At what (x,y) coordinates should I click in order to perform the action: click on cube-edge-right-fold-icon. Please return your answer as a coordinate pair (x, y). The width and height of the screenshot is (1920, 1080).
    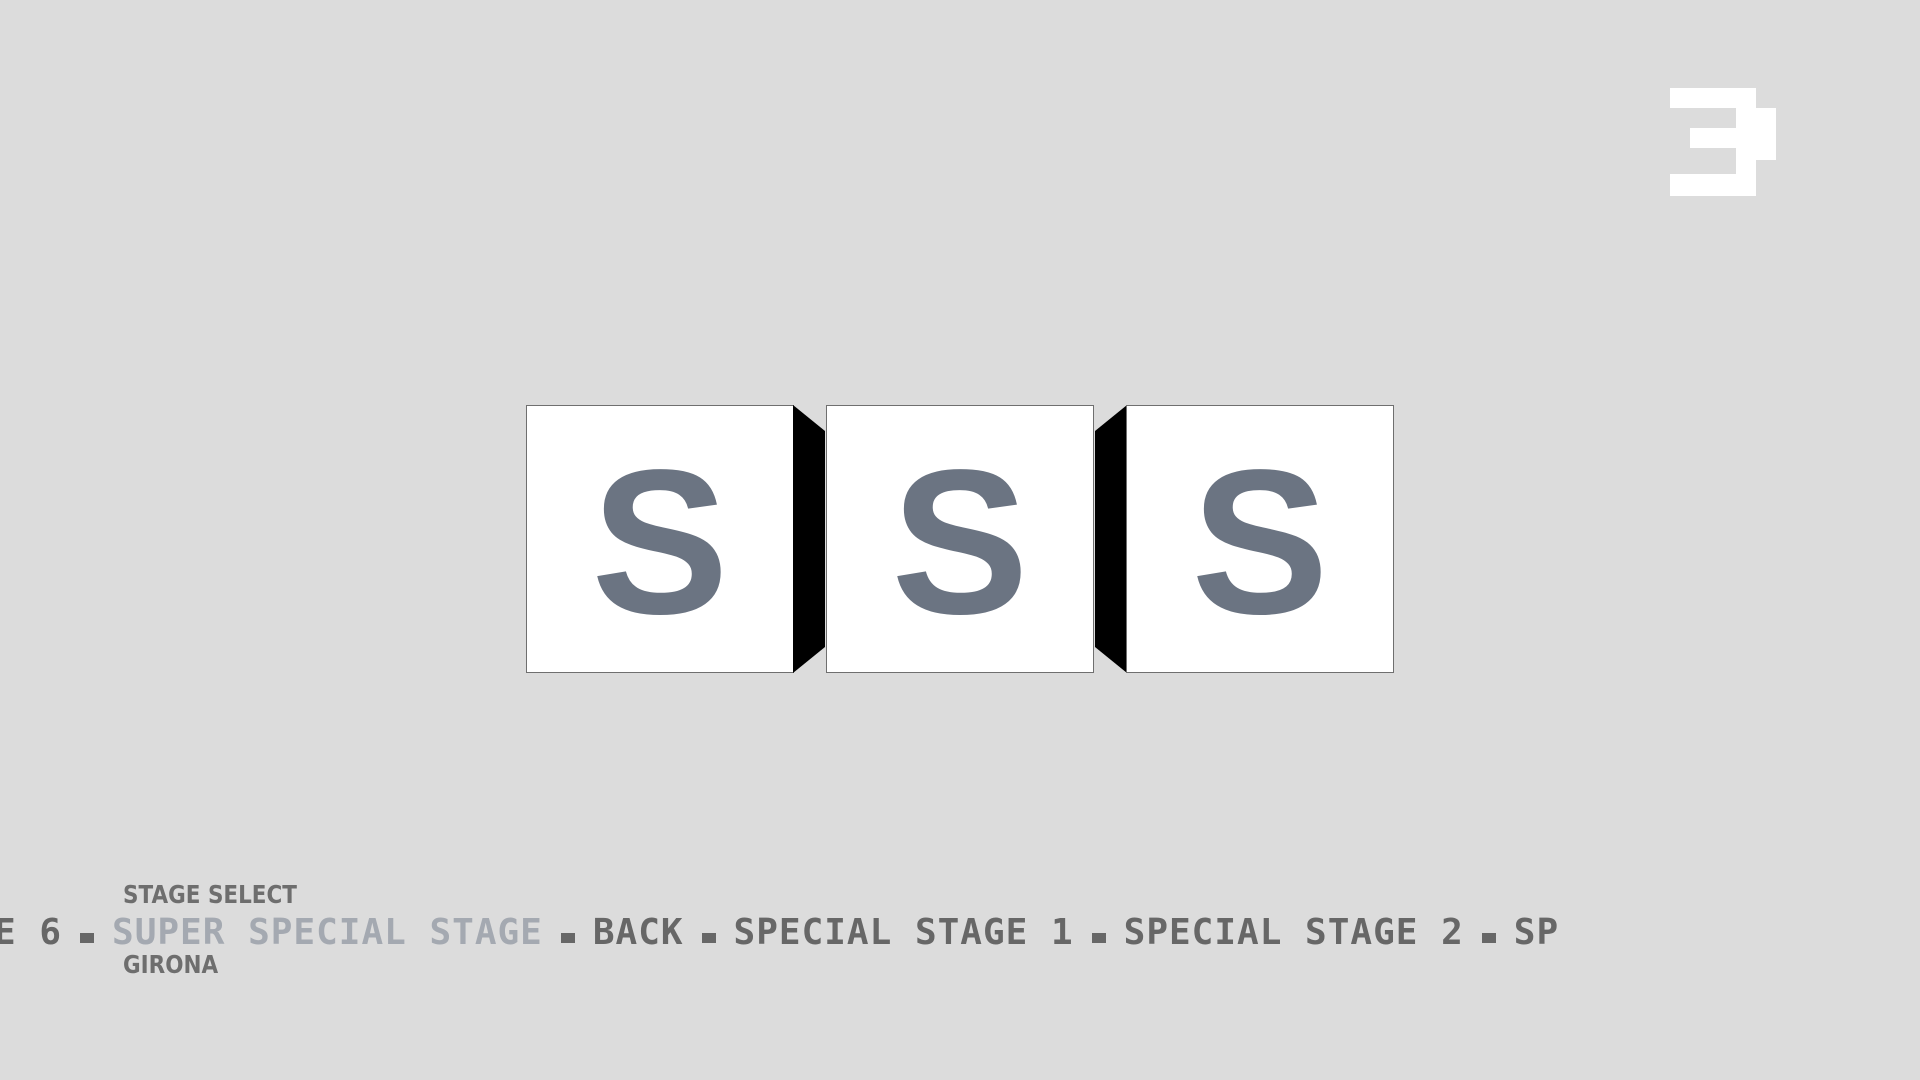
    Looking at the image, I should click on (809, 539).